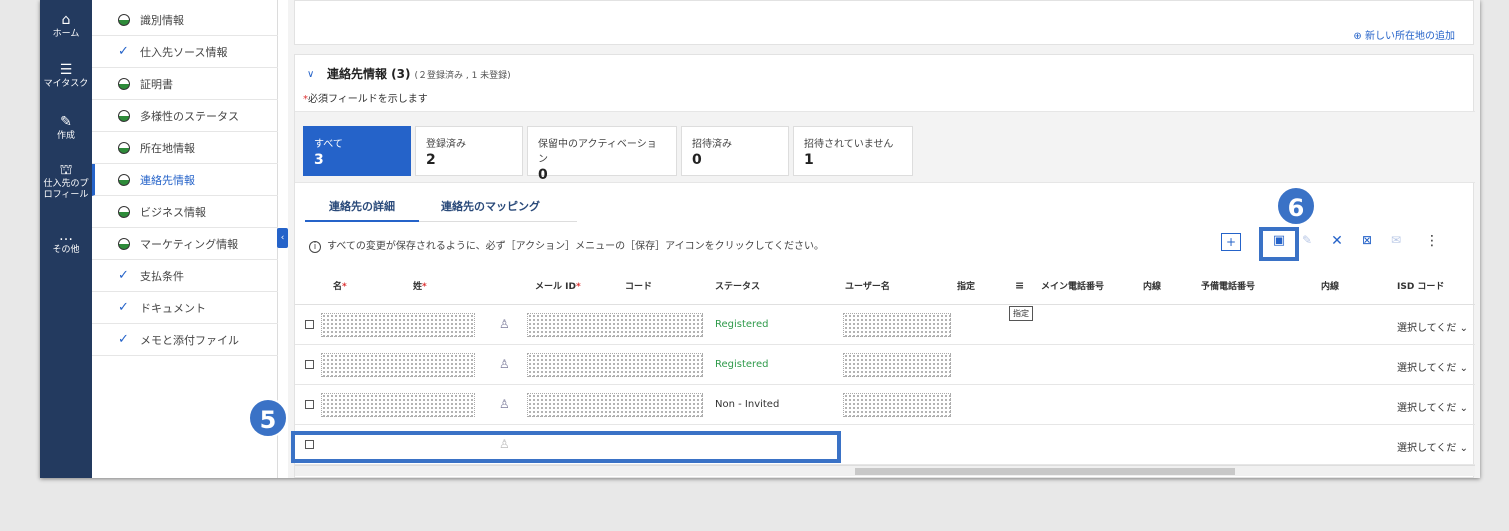 The width and height of the screenshot is (1509, 531). What do you see at coordinates (1367, 243) in the screenshot?
I see `export-icon: ⊠` at bounding box center [1367, 243].